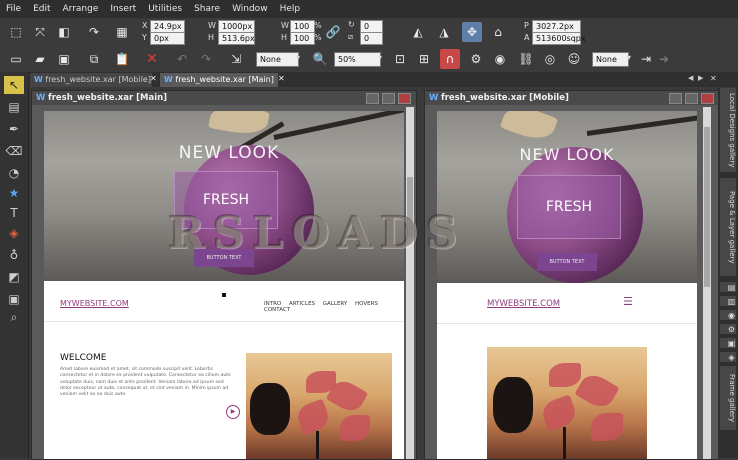 This screenshot has width=738, height=460. Describe the element at coordinates (94, 32) in the screenshot. I see `rotate-icon: ↷` at that location.